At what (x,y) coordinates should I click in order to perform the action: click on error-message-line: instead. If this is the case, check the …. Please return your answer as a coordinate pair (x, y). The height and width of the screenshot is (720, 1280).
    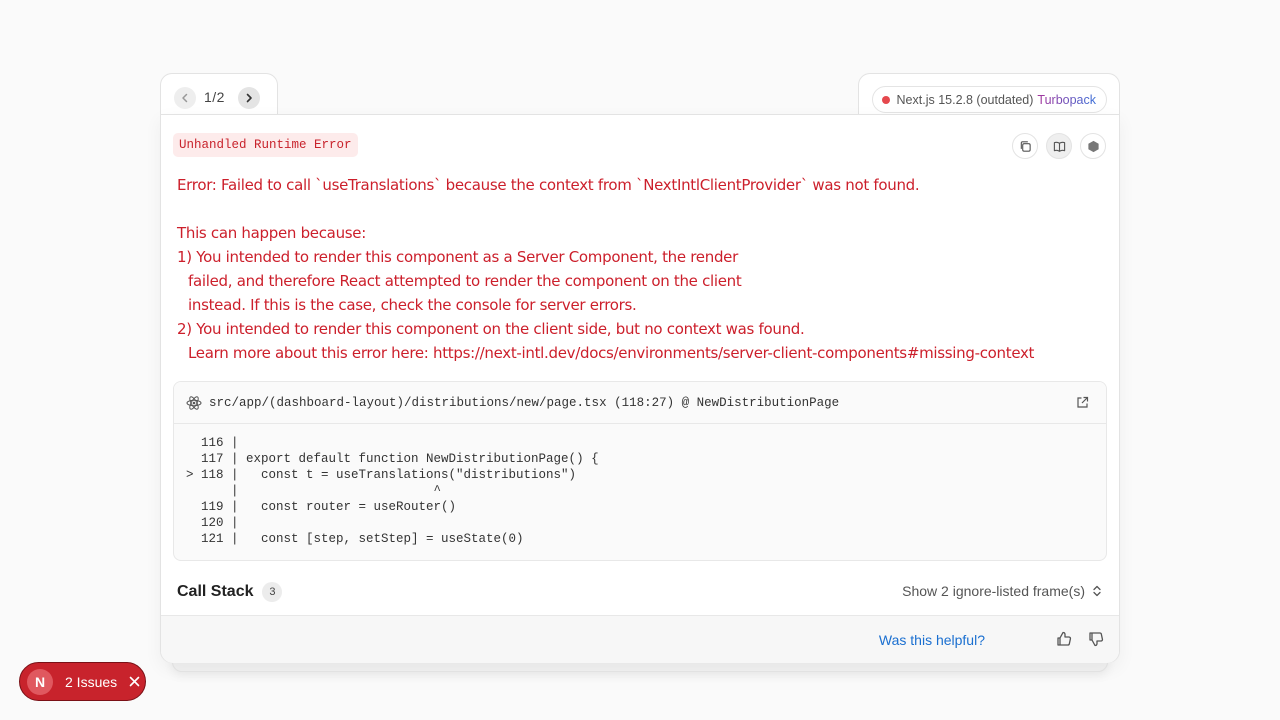
    Looking at the image, I should click on (412, 305).